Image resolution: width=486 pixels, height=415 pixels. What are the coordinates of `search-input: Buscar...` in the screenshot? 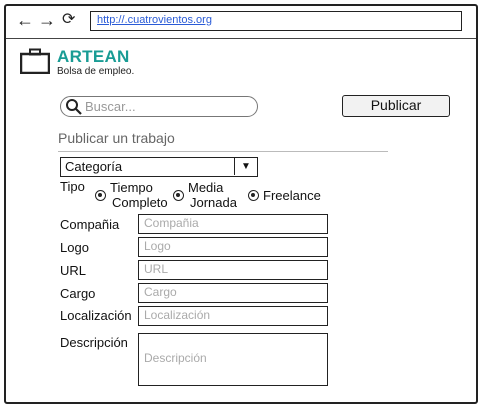 It's located at (159, 106).